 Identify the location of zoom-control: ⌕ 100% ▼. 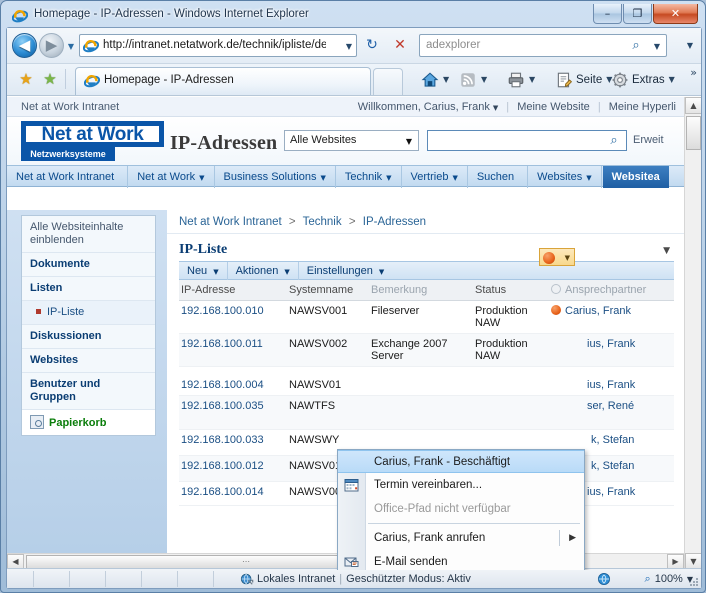
(669, 579).